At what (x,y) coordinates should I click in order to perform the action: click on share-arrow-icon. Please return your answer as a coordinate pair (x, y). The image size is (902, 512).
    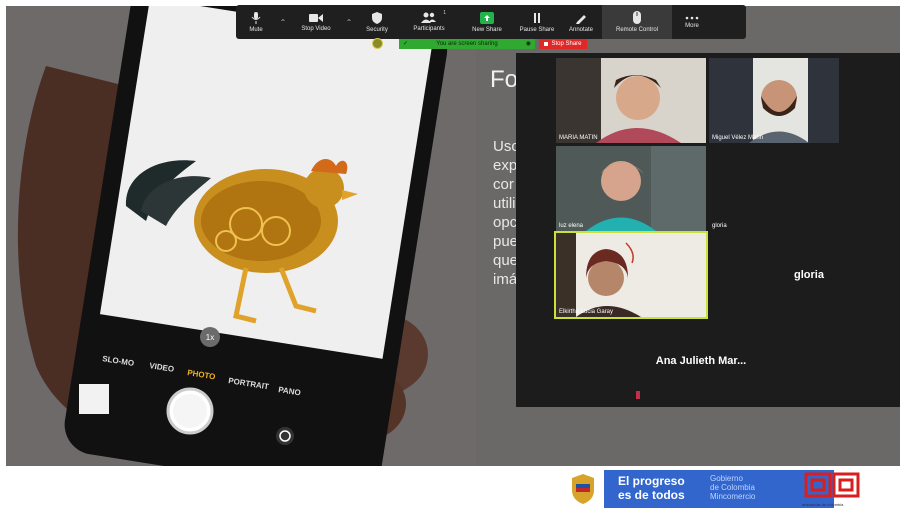
    Looking at the image, I should click on (487, 17).